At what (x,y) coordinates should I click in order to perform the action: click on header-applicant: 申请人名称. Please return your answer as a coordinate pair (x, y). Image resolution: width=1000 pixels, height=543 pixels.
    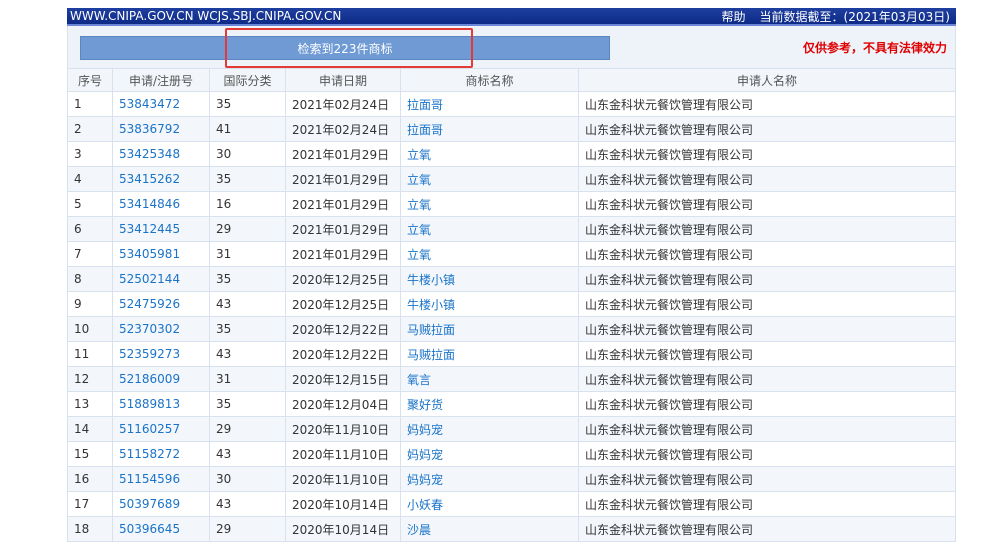
    Looking at the image, I should click on (767, 80).